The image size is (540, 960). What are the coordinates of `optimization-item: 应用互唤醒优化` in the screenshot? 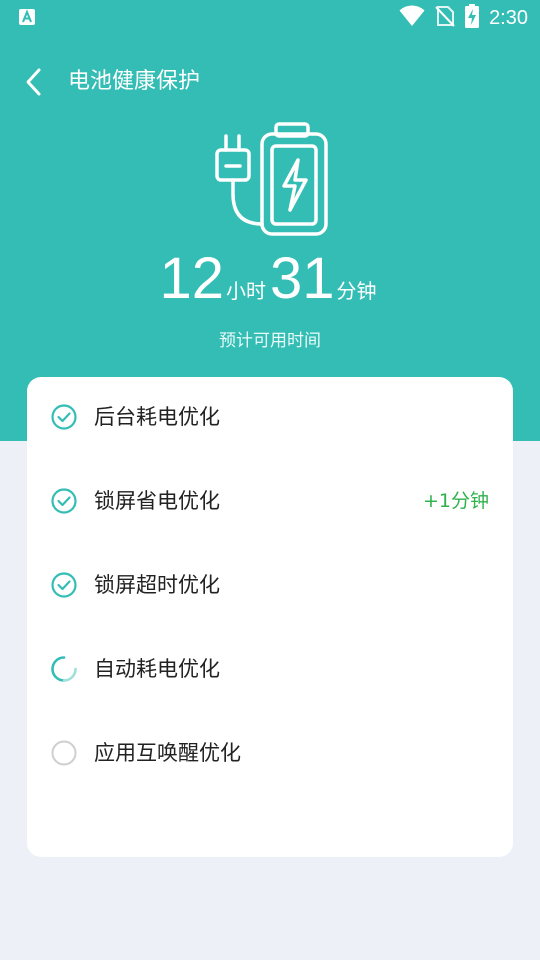 It's located at (270, 753).